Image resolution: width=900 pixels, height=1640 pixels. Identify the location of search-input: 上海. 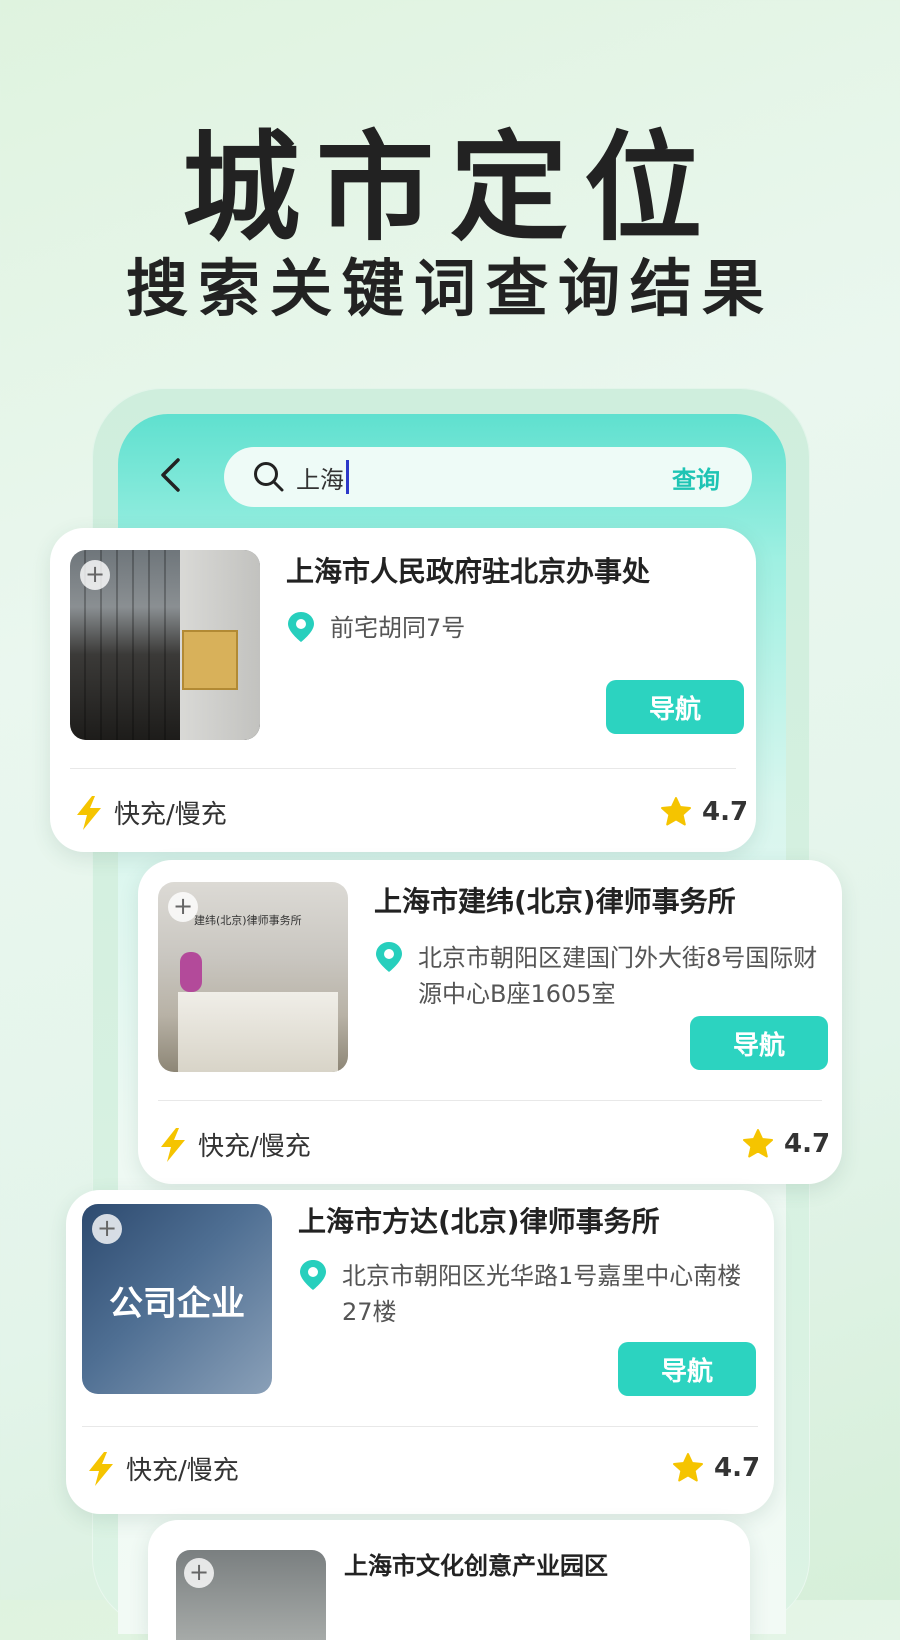
(461, 477).